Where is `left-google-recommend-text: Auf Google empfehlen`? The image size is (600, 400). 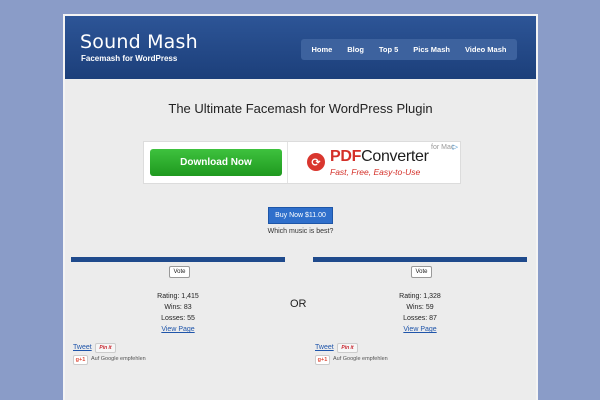
left-google-recommend-text: Auf Google empfehlen is located at coordinates (118, 359).